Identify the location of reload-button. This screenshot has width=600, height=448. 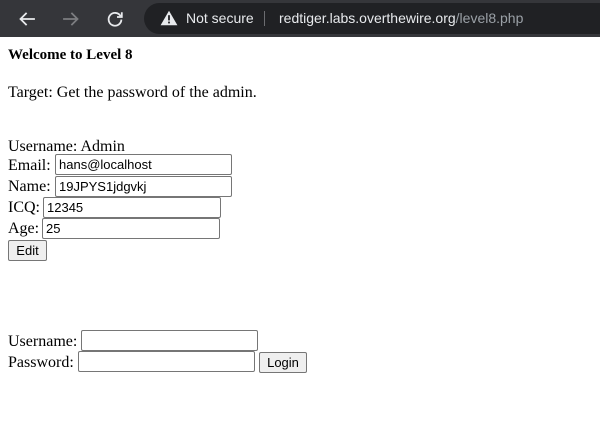
(115, 18).